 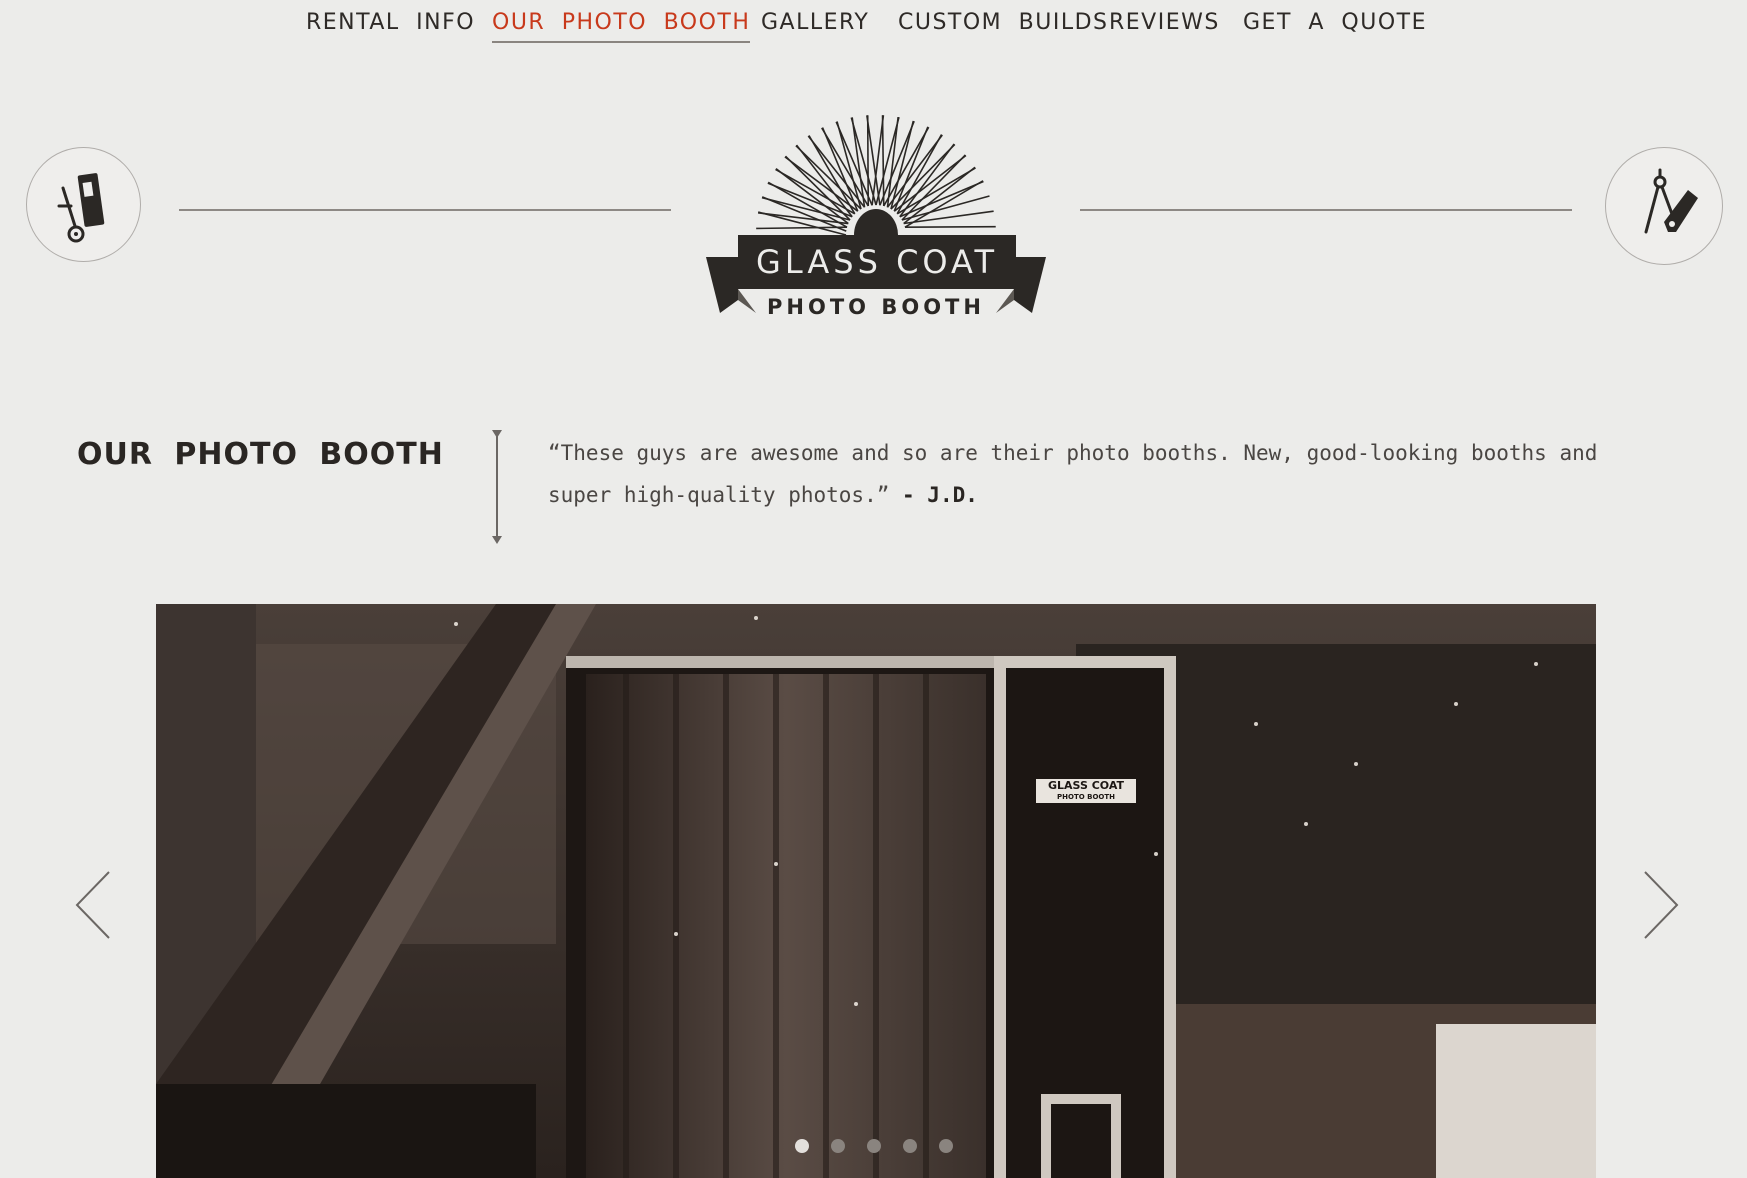 What do you see at coordinates (1671, 201) in the screenshot?
I see `compass-saw-icon` at bounding box center [1671, 201].